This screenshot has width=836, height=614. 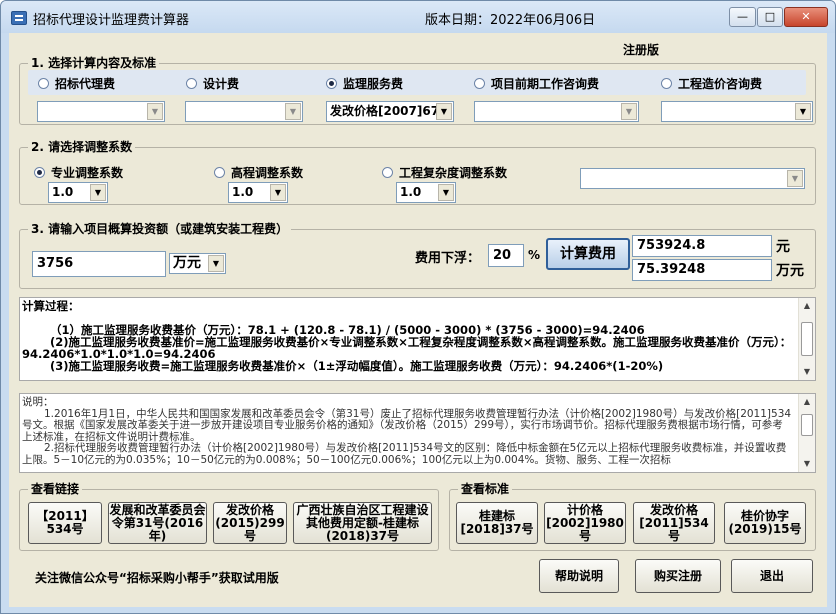 I want to click on dropdown-preliminary-standard: ▼, so click(x=556, y=111).